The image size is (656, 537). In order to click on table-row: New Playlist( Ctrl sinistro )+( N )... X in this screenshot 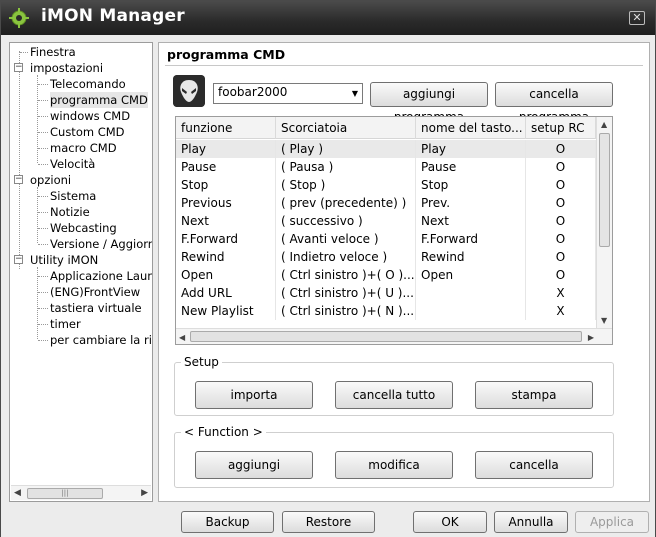, I will do `click(386, 311)`.